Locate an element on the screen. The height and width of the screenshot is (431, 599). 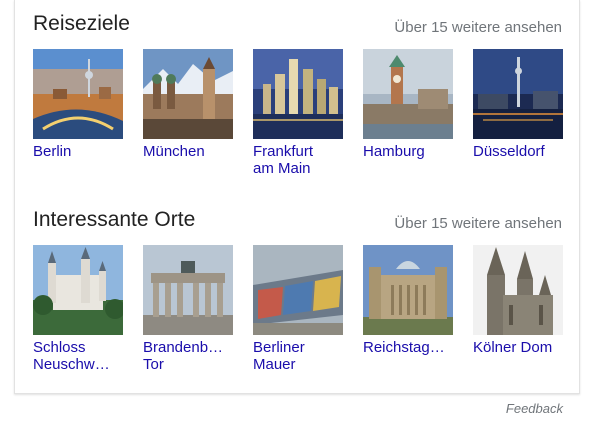
berliner-mauer-image is located at coordinates (298, 290).